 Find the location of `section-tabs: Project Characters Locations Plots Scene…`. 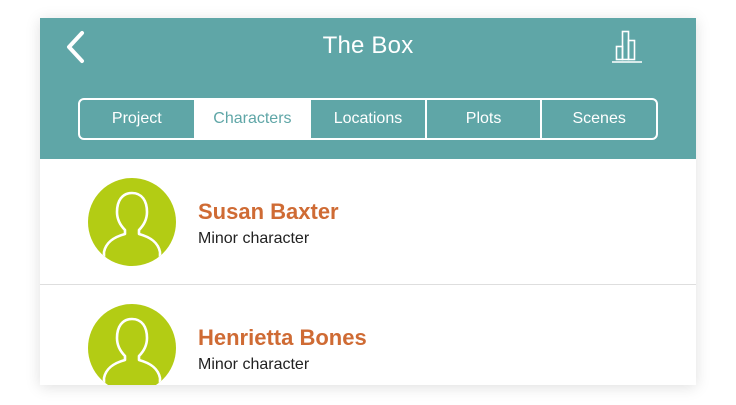

section-tabs: Project Characters Locations Plots Scene… is located at coordinates (368, 119).